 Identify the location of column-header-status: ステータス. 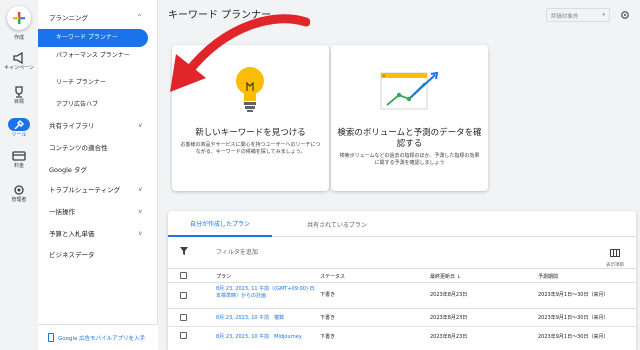
(332, 276).